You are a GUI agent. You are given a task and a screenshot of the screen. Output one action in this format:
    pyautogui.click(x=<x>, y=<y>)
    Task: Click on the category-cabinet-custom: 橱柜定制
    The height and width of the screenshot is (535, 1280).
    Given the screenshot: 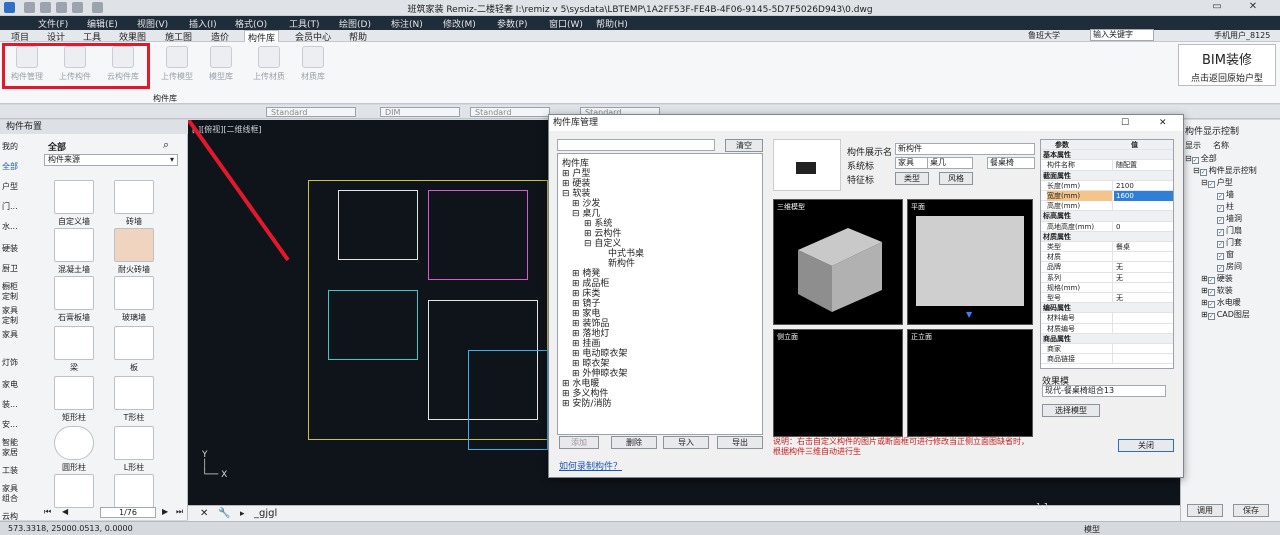 What is the action you would take?
    pyautogui.click(x=13, y=292)
    